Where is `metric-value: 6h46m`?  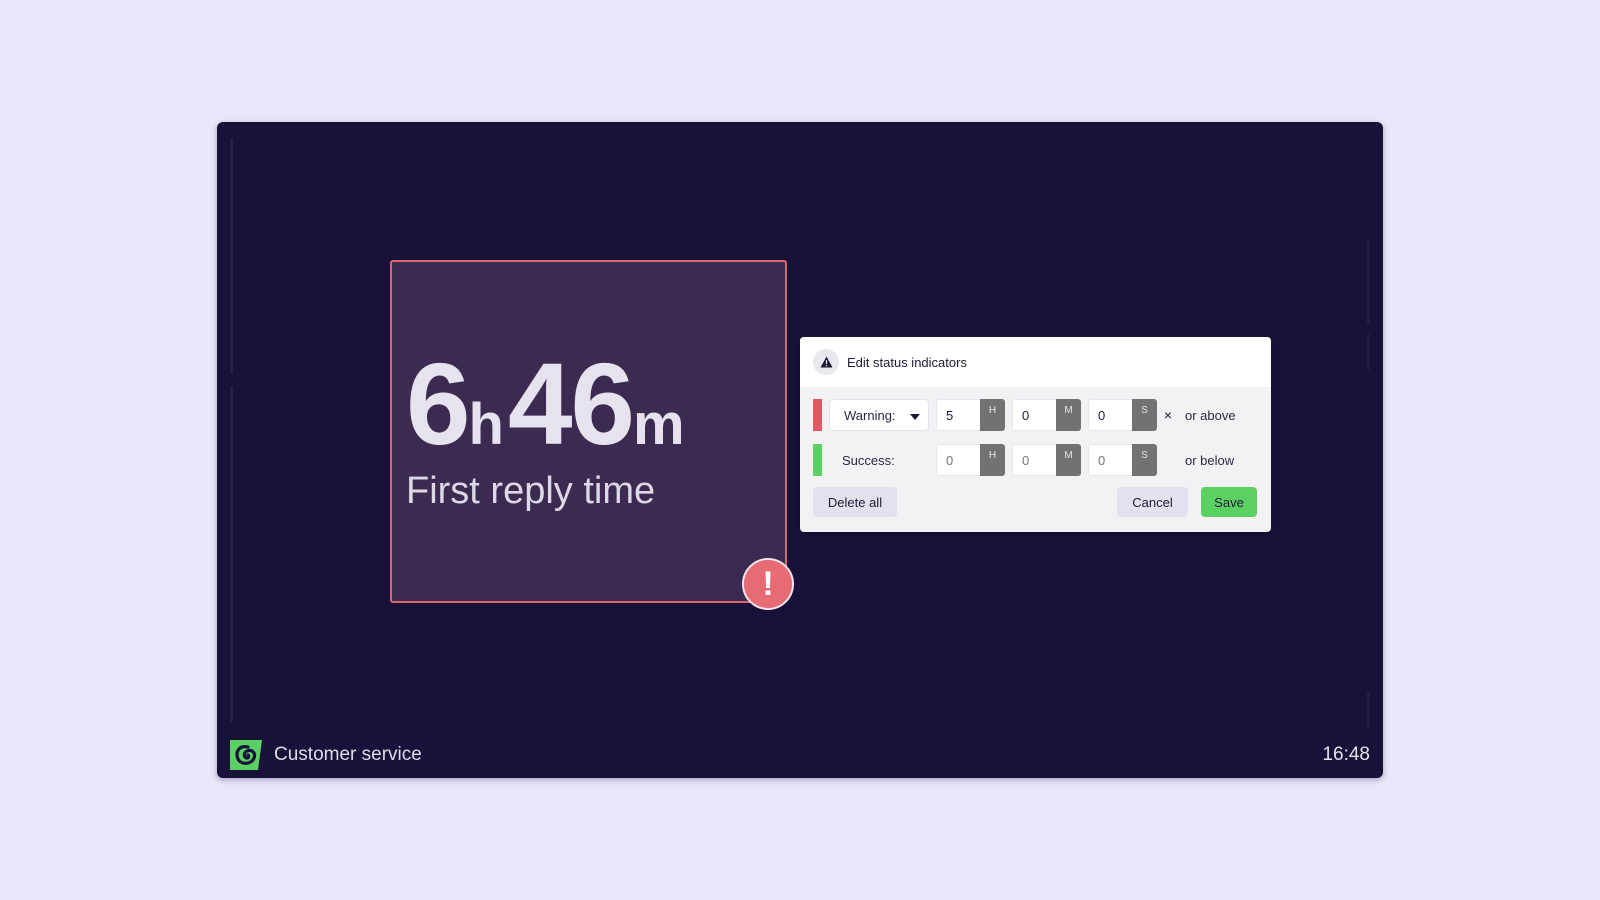
metric-value: 6h46m is located at coordinates (547, 404).